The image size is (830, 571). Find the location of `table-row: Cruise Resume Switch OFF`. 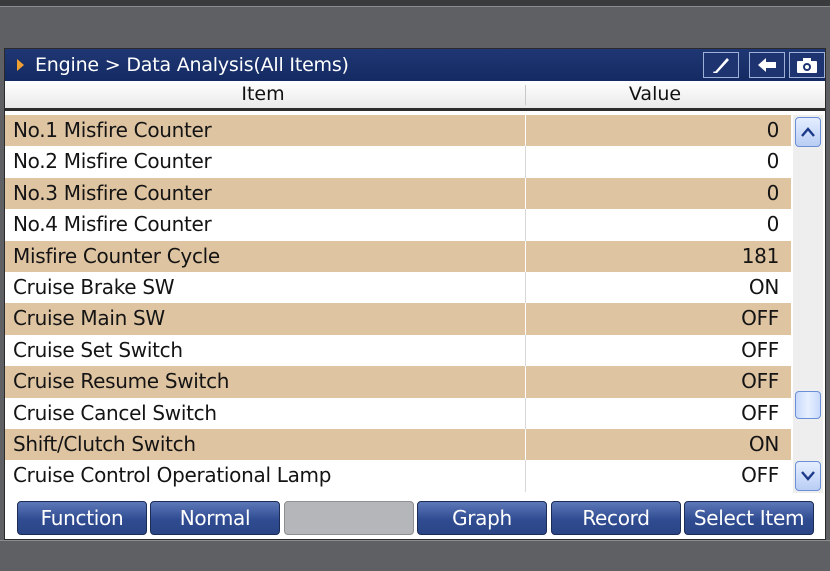

table-row: Cruise Resume Switch OFF is located at coordinates (398, 382).